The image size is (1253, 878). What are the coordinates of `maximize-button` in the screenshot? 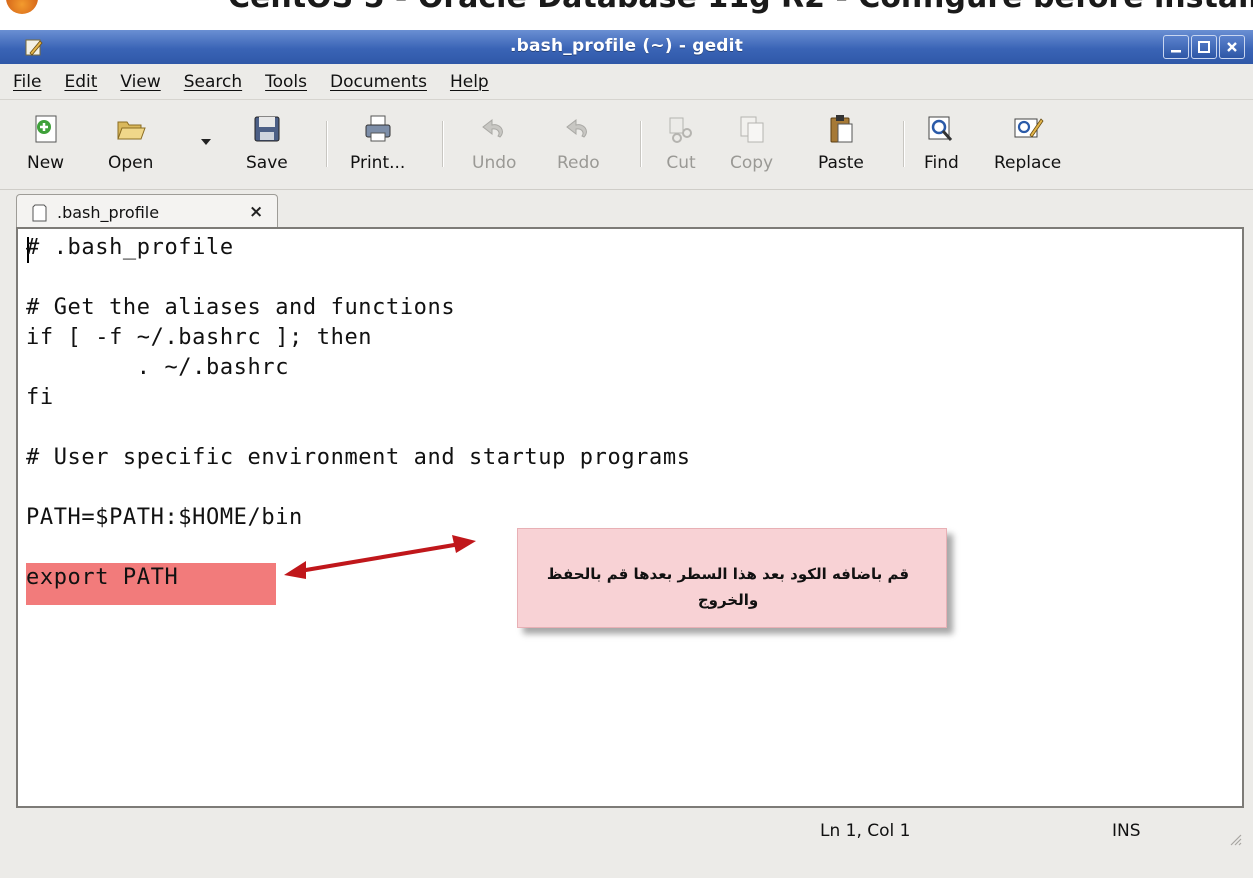 It's located at (1204, 47).